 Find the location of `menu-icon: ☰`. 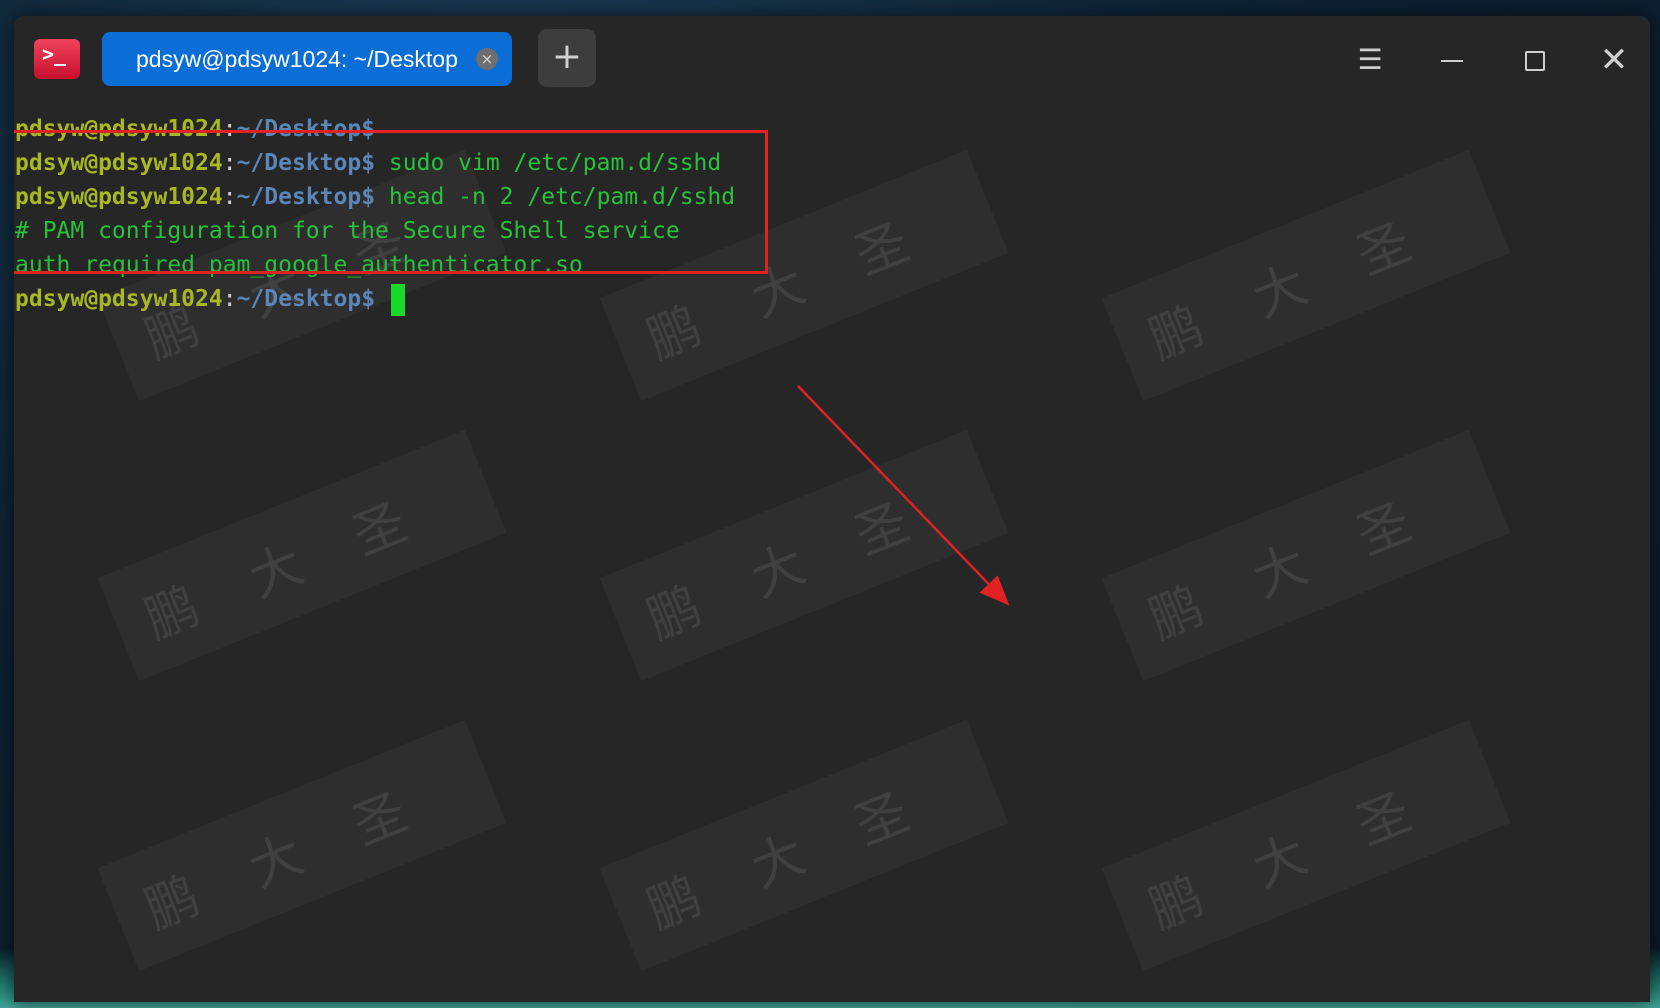

menu-icon: ☰ is located at coordinates (1370, 60).